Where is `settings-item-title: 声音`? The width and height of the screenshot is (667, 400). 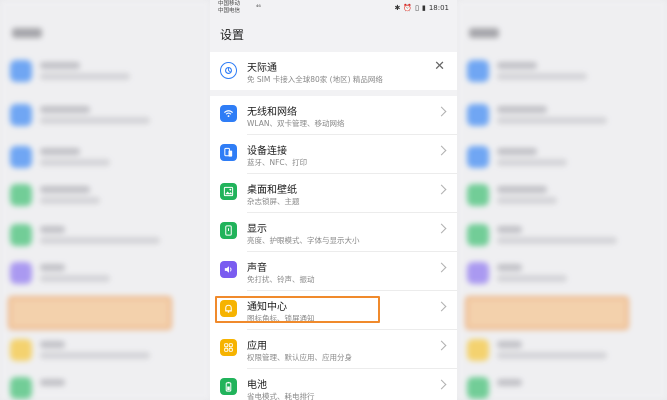 settings-item-title: 声音 is located at coordinates (257, 268).